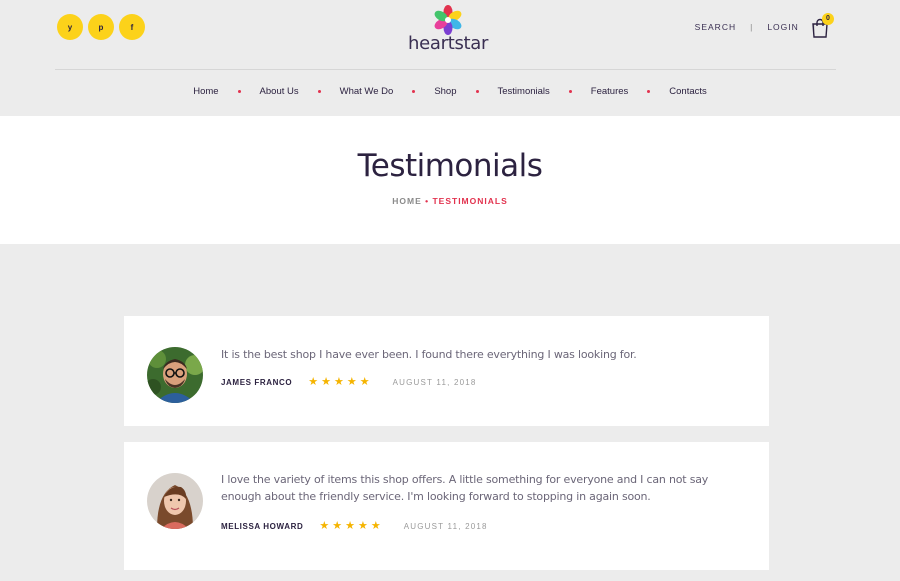 This screenshot has width=900, height=581. What do you see at coordinates (257, 382) in the screenshot?
I see `author-name: JAMES FRANCO` at bounding box center [257, 382].